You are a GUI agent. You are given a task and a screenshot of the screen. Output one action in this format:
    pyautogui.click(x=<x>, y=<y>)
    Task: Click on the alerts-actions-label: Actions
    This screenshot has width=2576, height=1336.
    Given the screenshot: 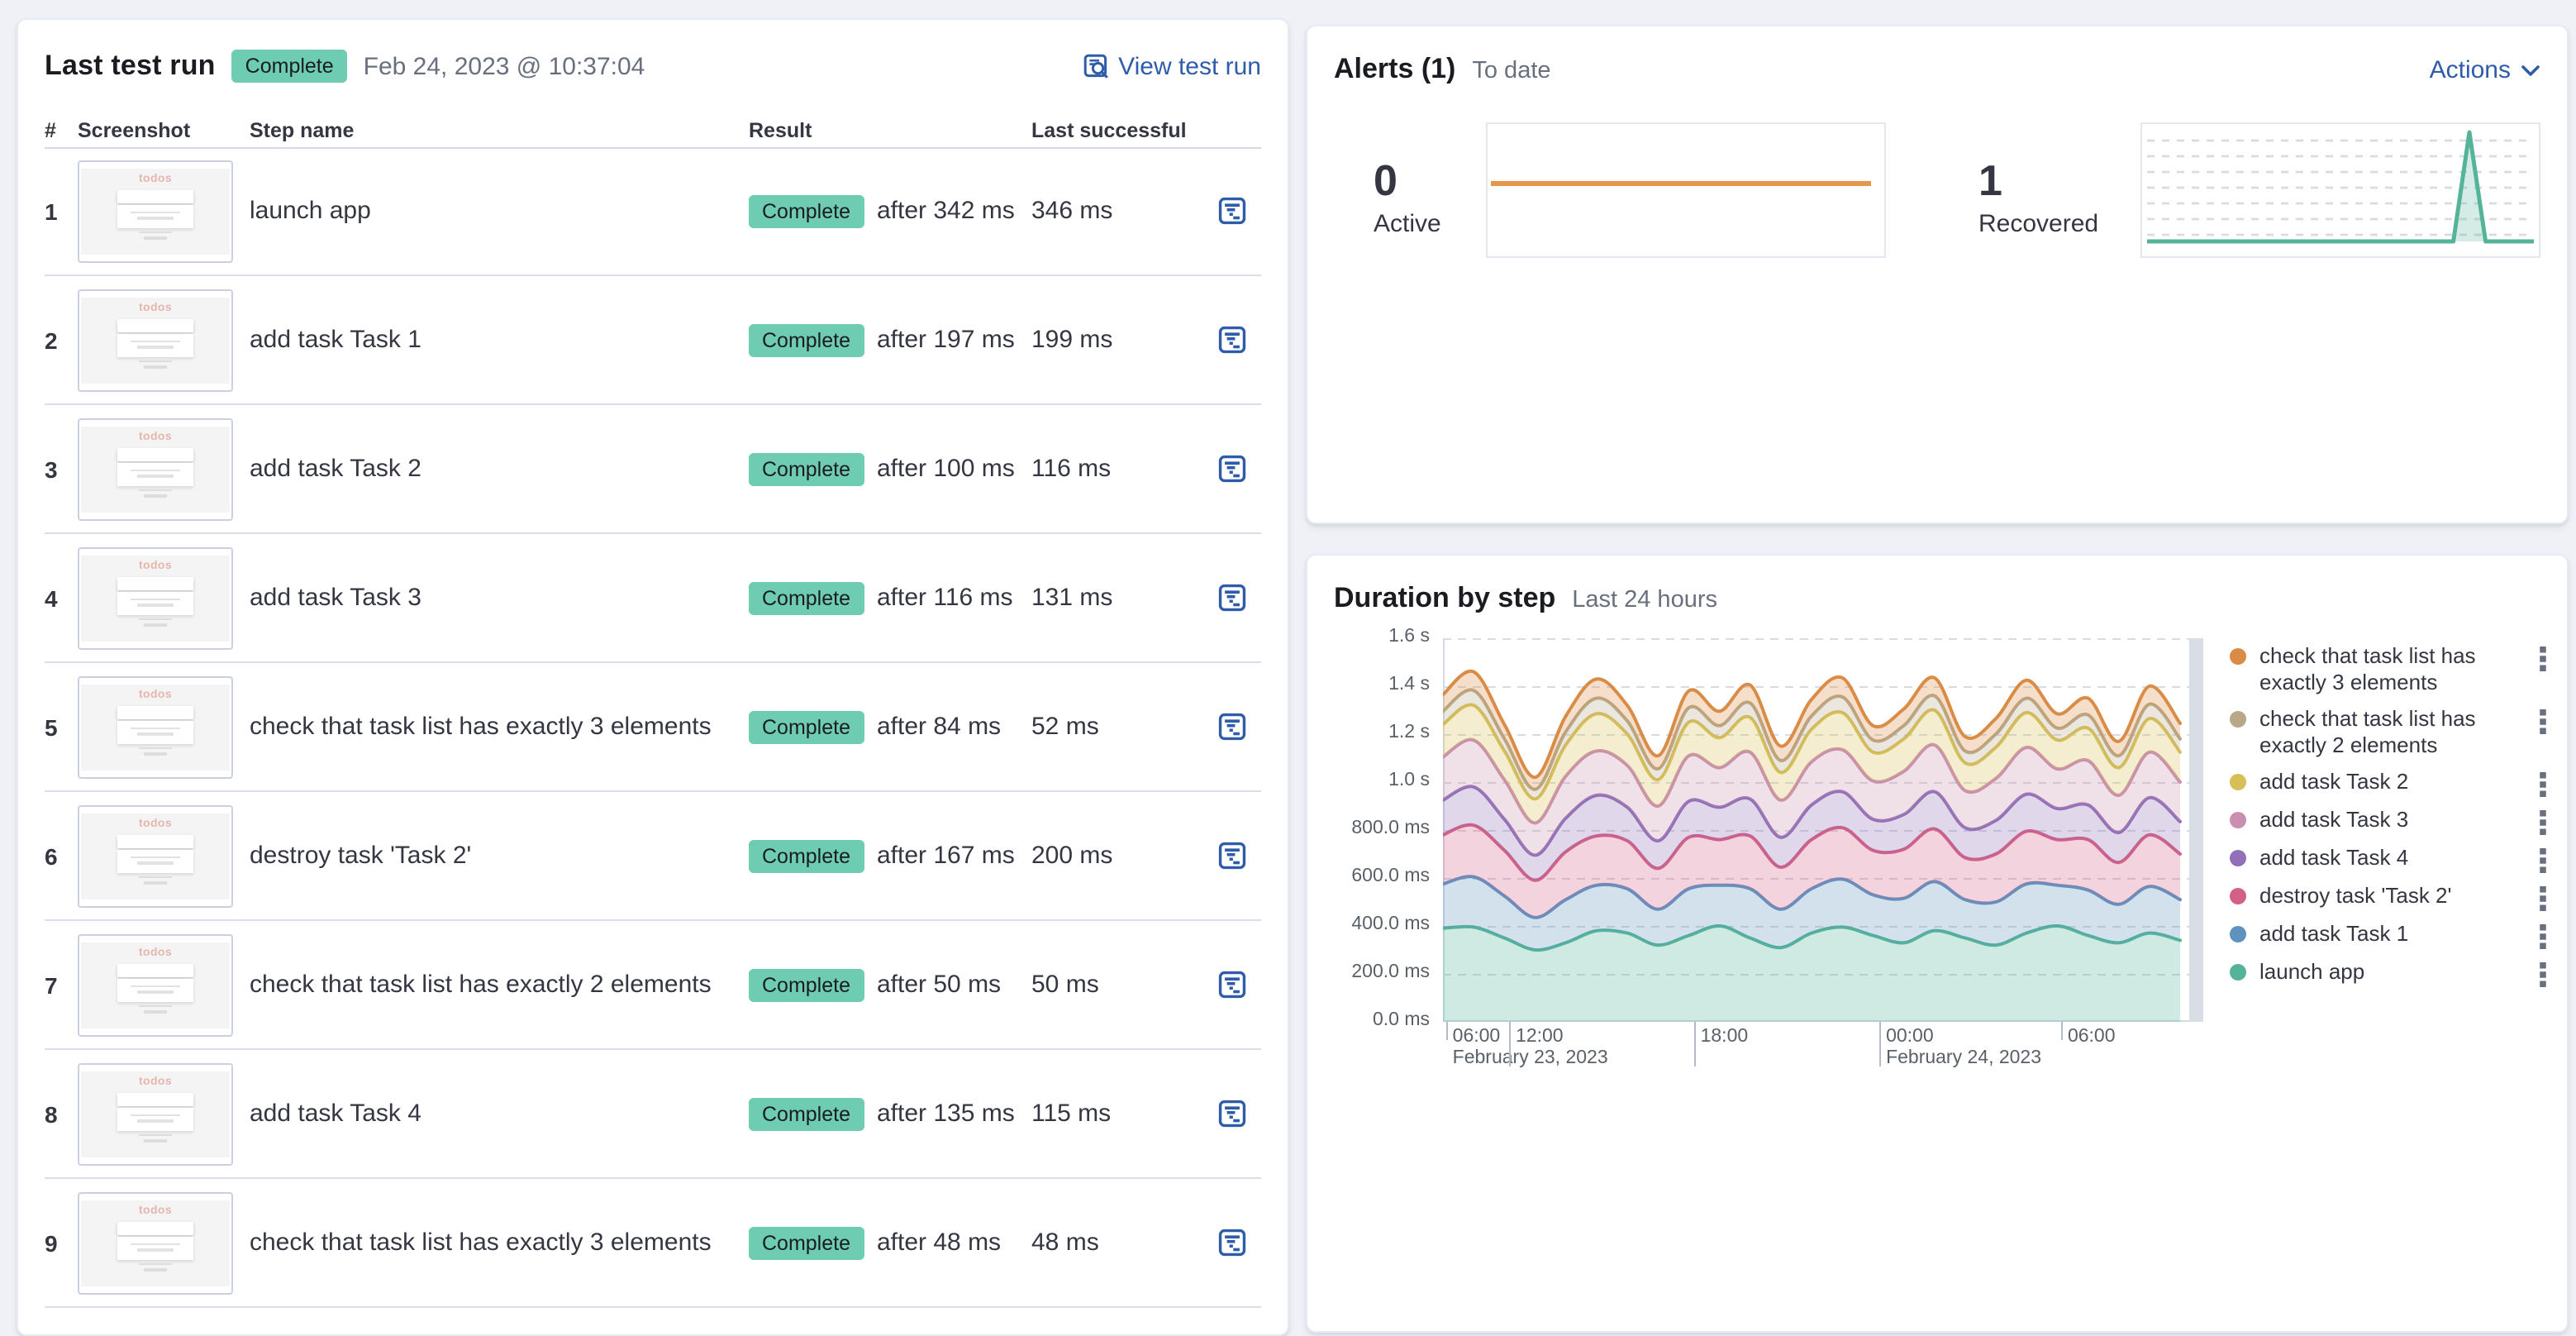 What is the action you would take?
    pyautogui.click(x=2470, y=70)
    